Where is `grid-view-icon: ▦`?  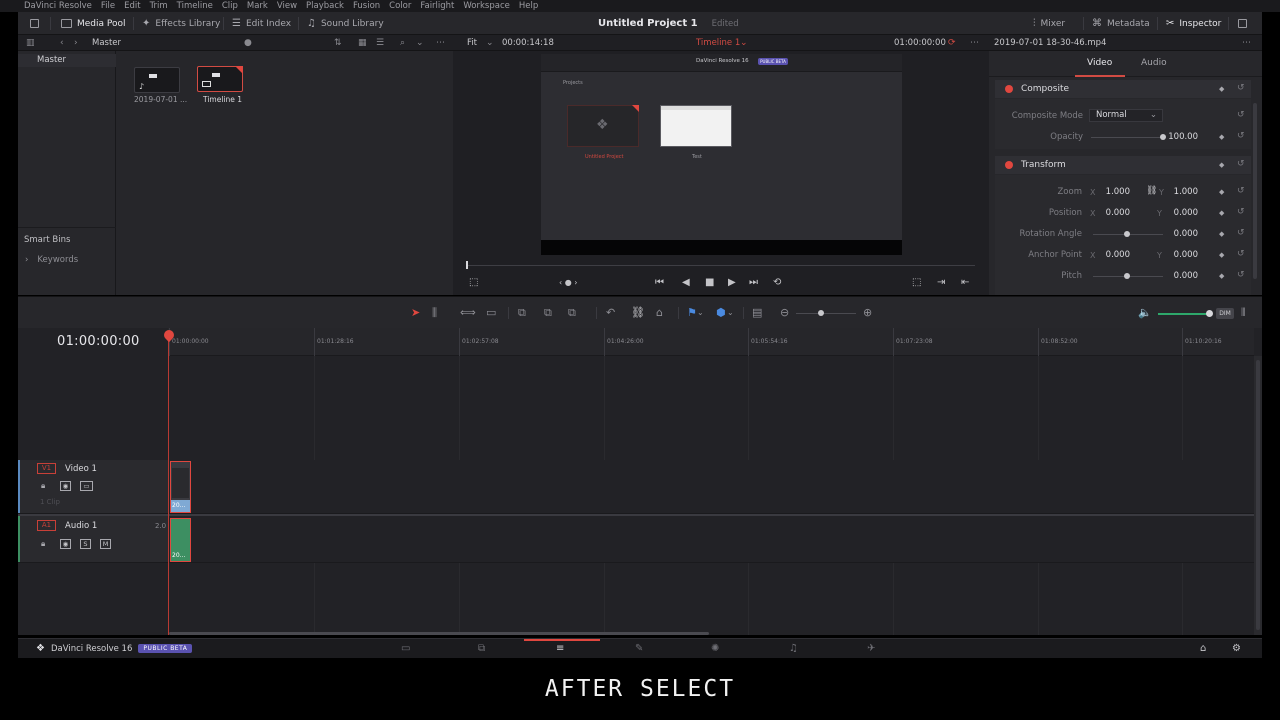
grid-view-icon: ▦ is located at coordinates (362, 43).